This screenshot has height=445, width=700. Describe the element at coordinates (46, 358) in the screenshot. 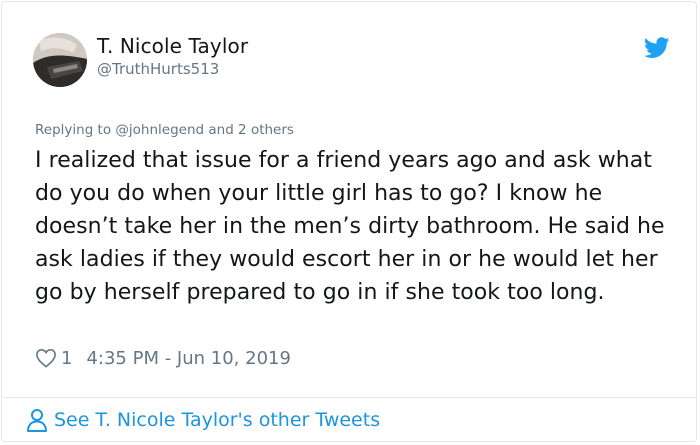

I see `heart-icon` at that location.